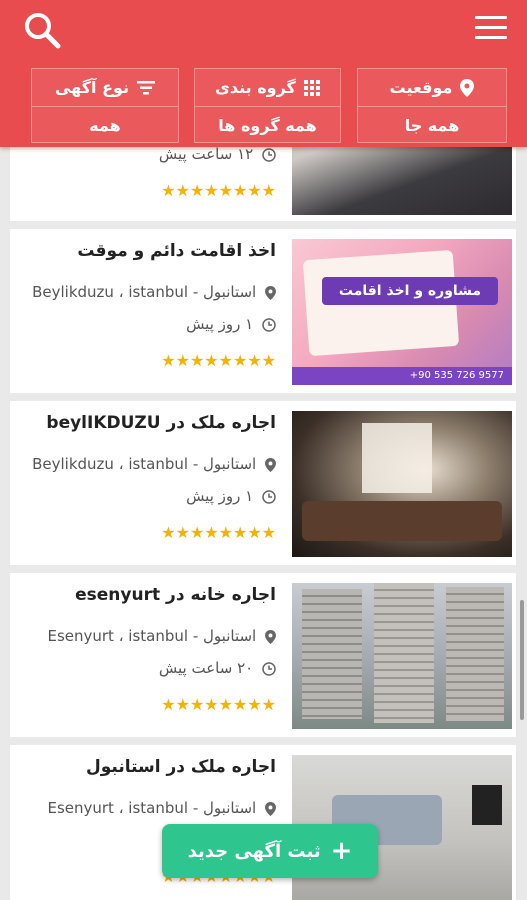  I want to click on search-button, so click(43, 31).